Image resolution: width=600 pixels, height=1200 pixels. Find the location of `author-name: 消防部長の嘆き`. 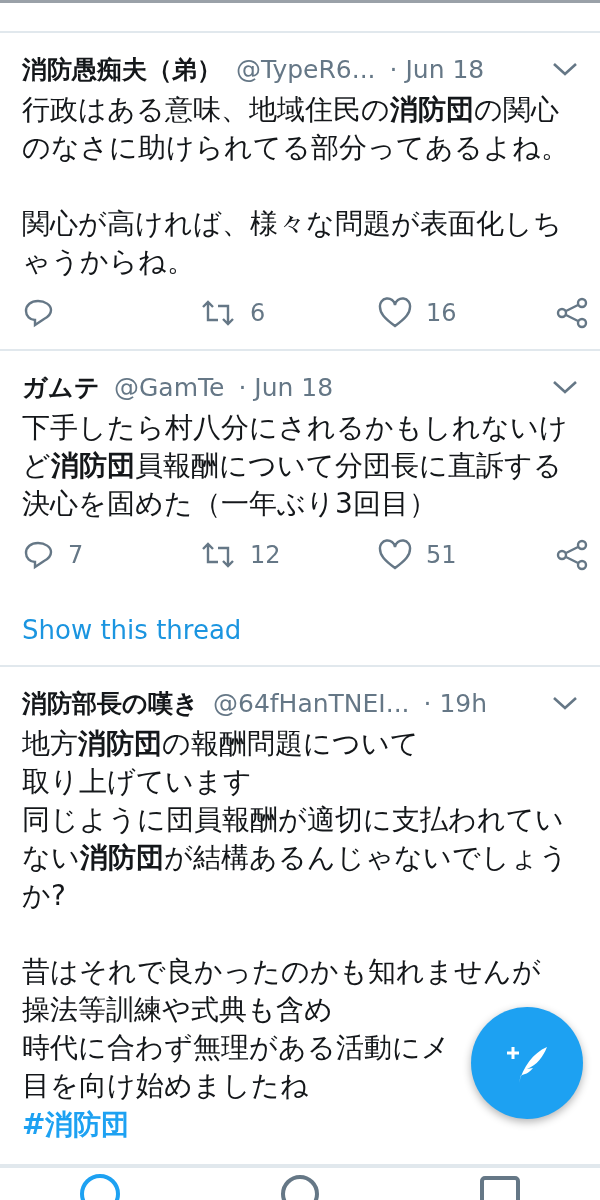

author-name: 消防部長の嘆き is located at coordinates (110, 703).